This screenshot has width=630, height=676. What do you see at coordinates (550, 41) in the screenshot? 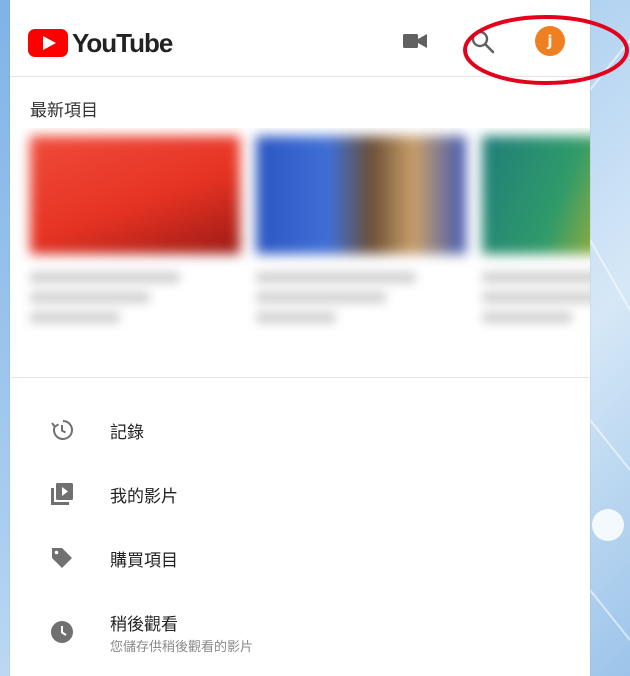
I see `avatar: j` at bounding box center [550, 41].